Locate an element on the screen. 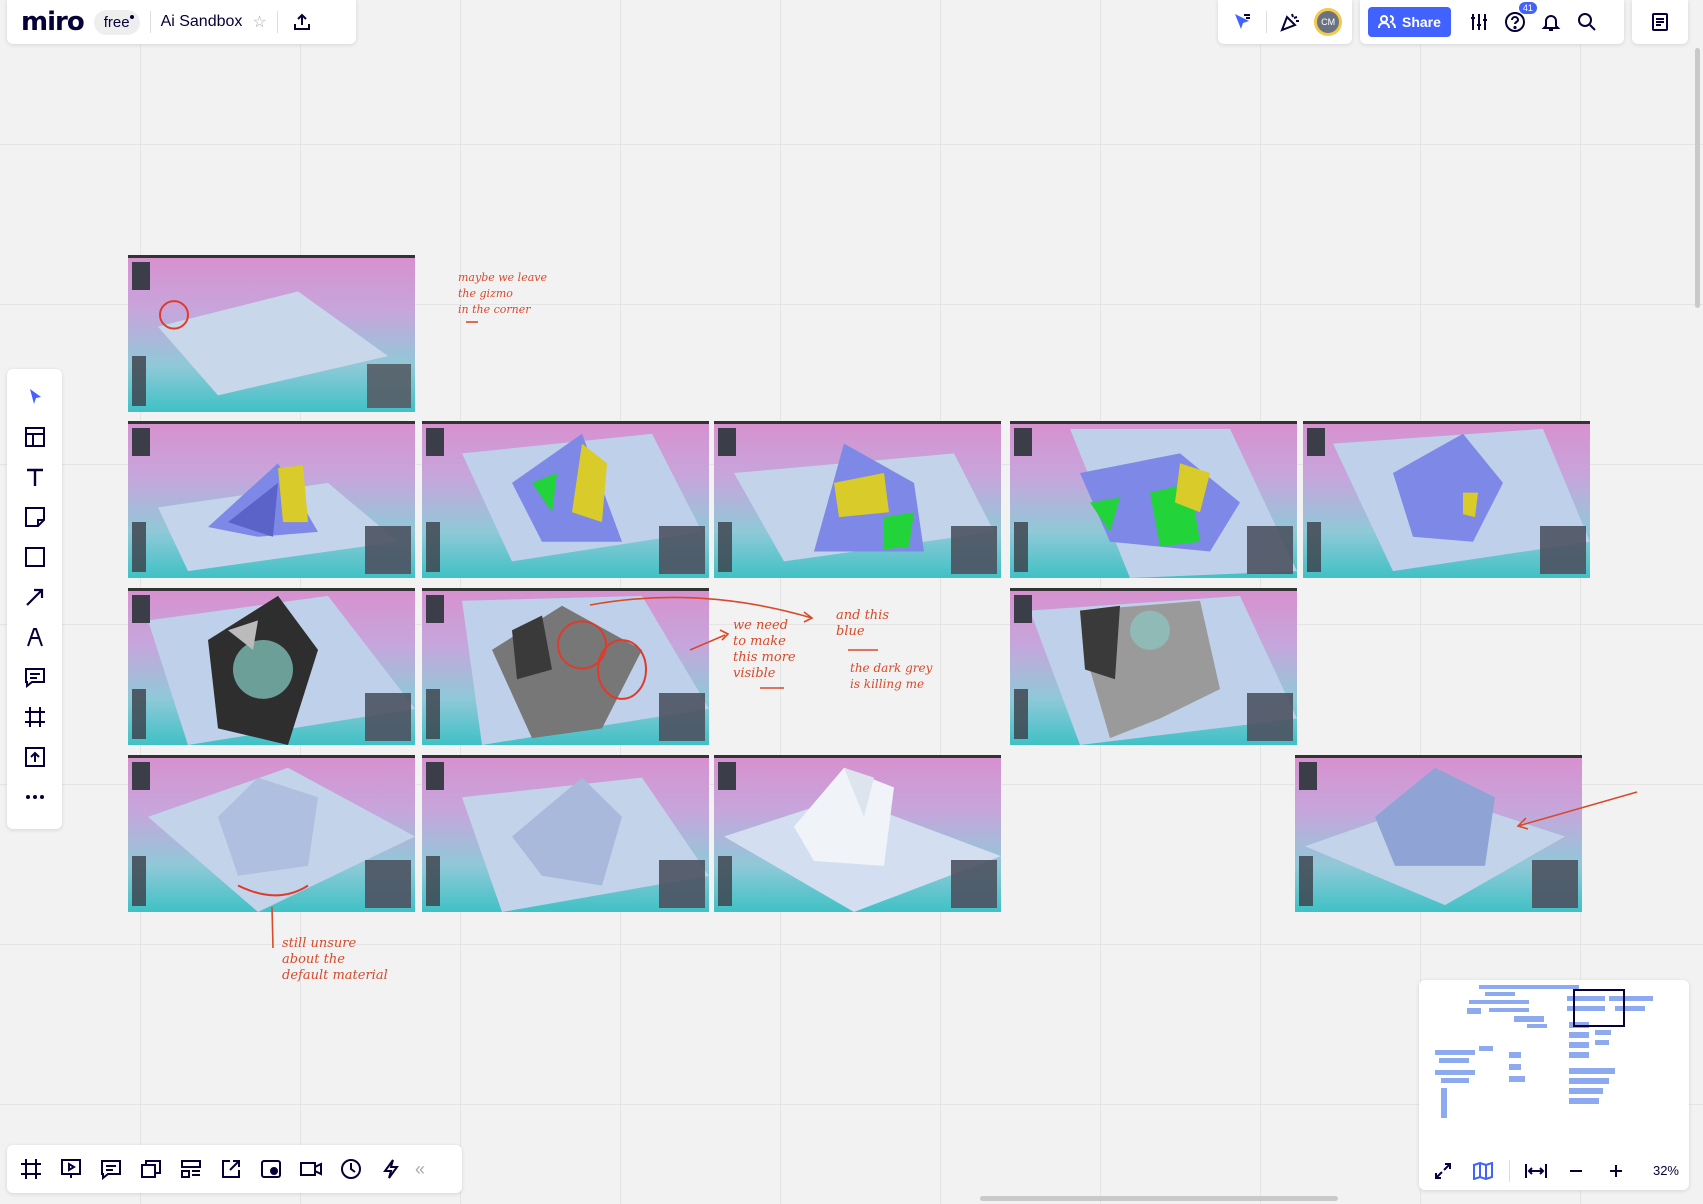 The image size is (1703, 1204). annotation-note: maybe we leave the gizmo in the corner is located at coordinates (502, 294).